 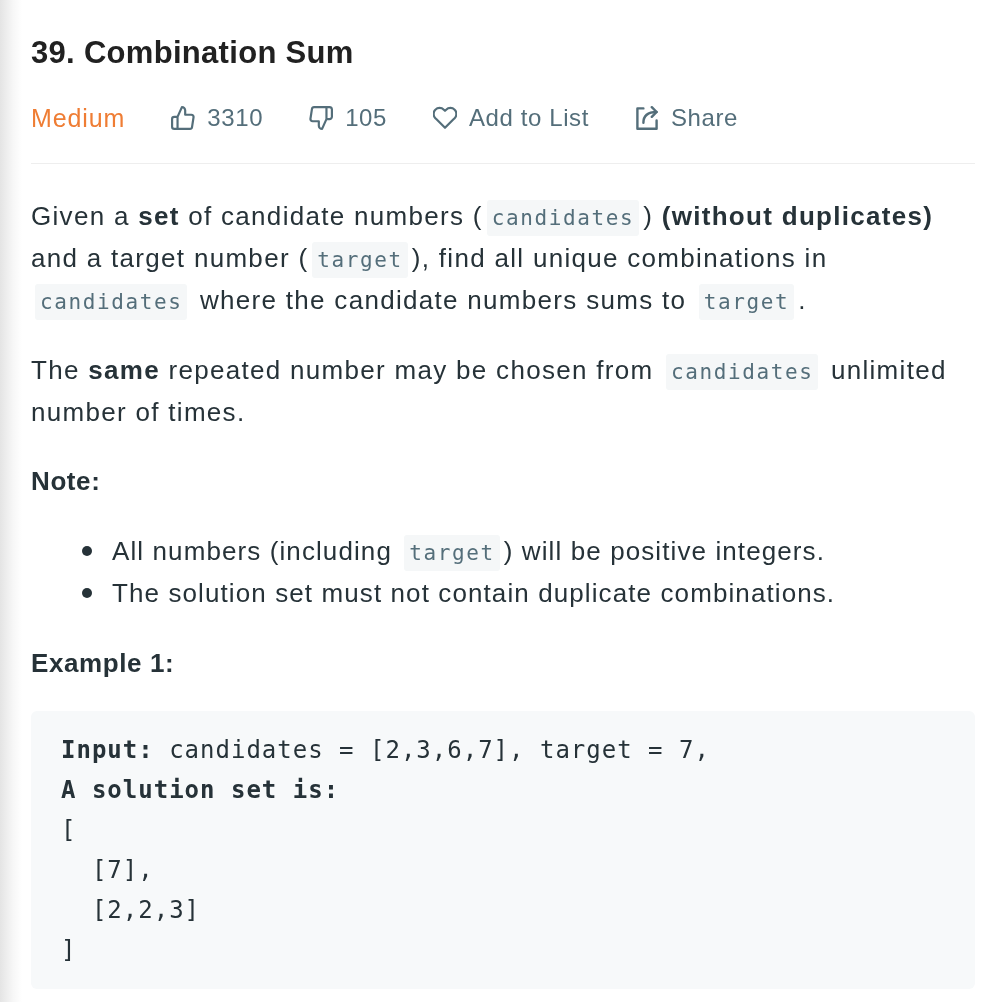 What do you see at coordinates (183, 118) in the screenshot?
I see `thumbs-up-icon` at bounding box center [183, 118].